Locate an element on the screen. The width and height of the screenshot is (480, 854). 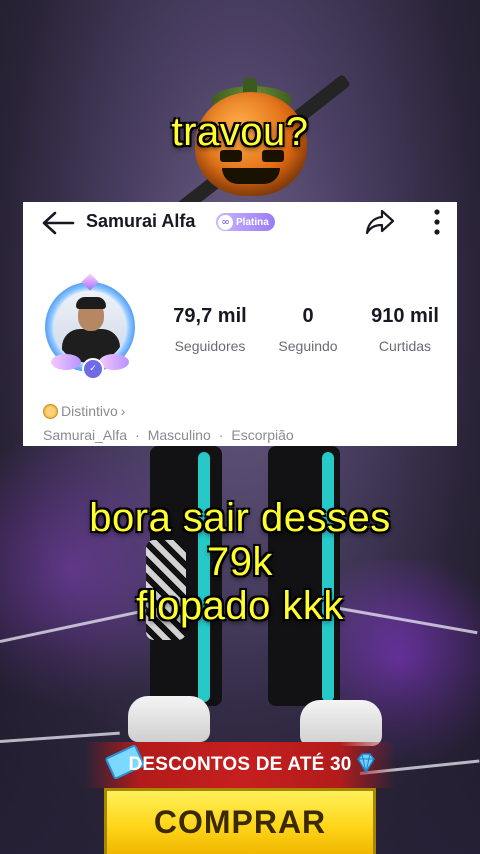
avatar: ✓ is located at coordinates (92, 329).